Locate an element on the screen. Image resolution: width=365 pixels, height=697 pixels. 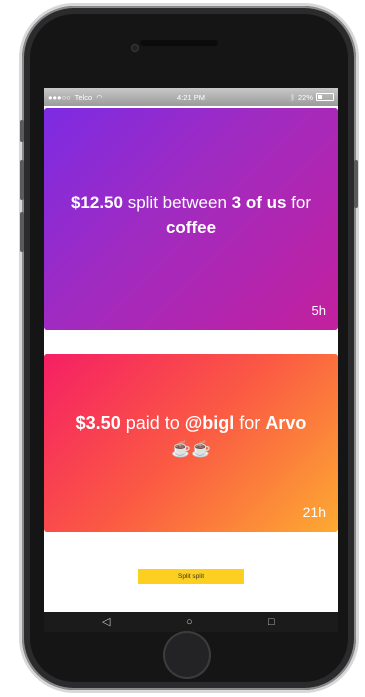
card-timestamp: 21h is located at coordinates (314, 512).